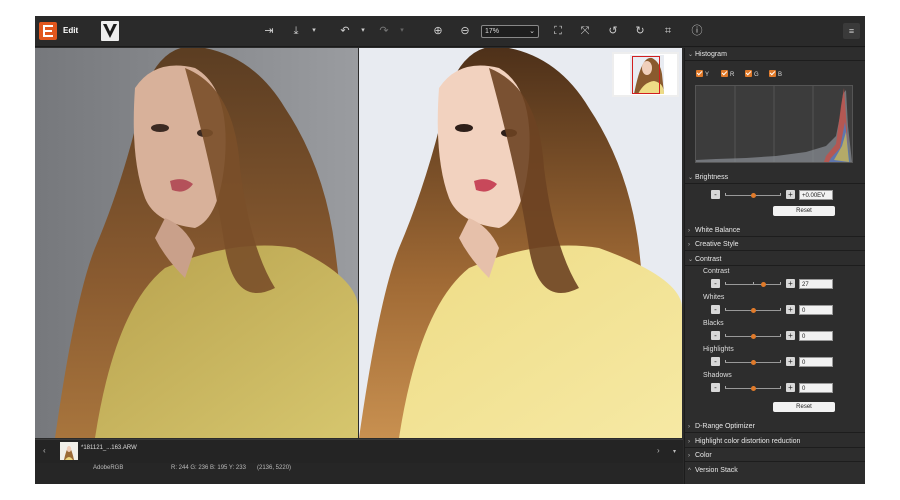  Describe the element at coordinates (775, 470) in the screenshot. I see `section-version-stack: ^ Version Stack` at that location.